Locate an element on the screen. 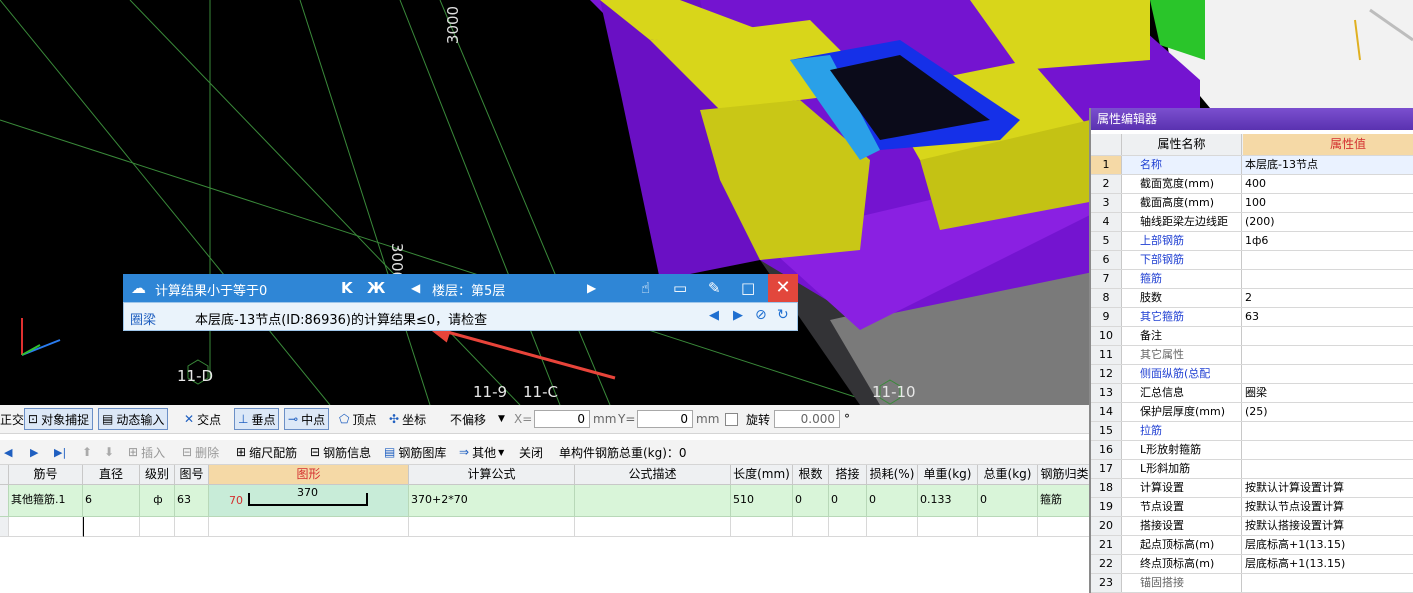 This screenshot has height=593, width=1413. property-value: 按默认搭接设置计算 is located at coordinates (1328, 526).